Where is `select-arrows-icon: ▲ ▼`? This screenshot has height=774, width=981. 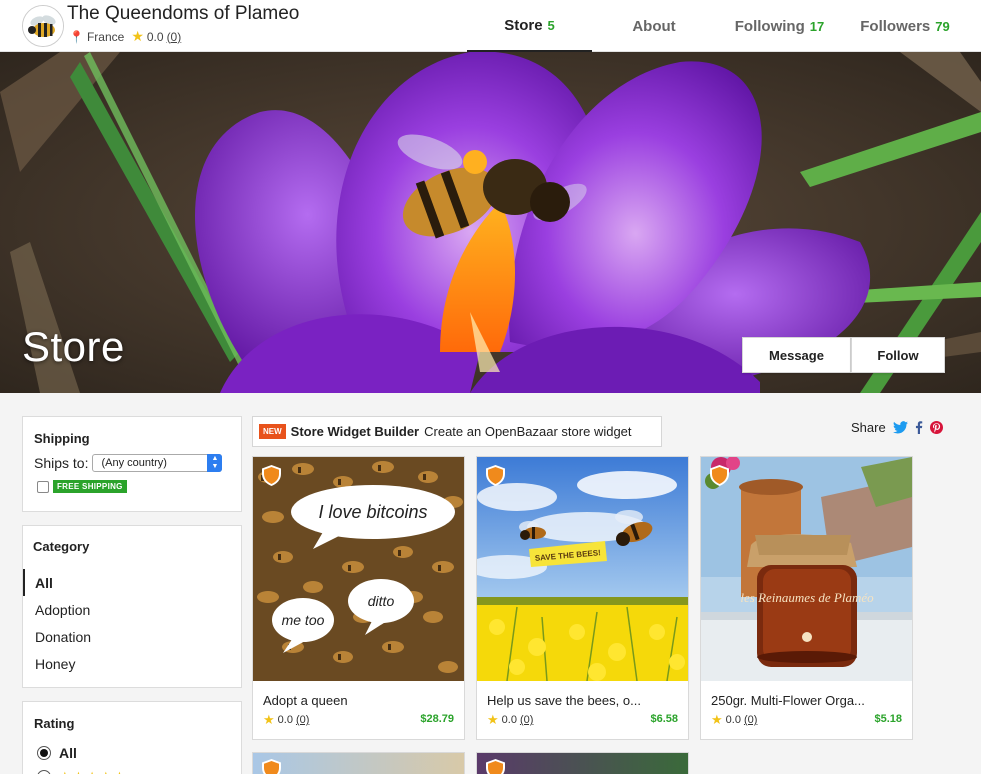
select-arrows-icon: ▲ ▼ is located at coordinates (215, 463).